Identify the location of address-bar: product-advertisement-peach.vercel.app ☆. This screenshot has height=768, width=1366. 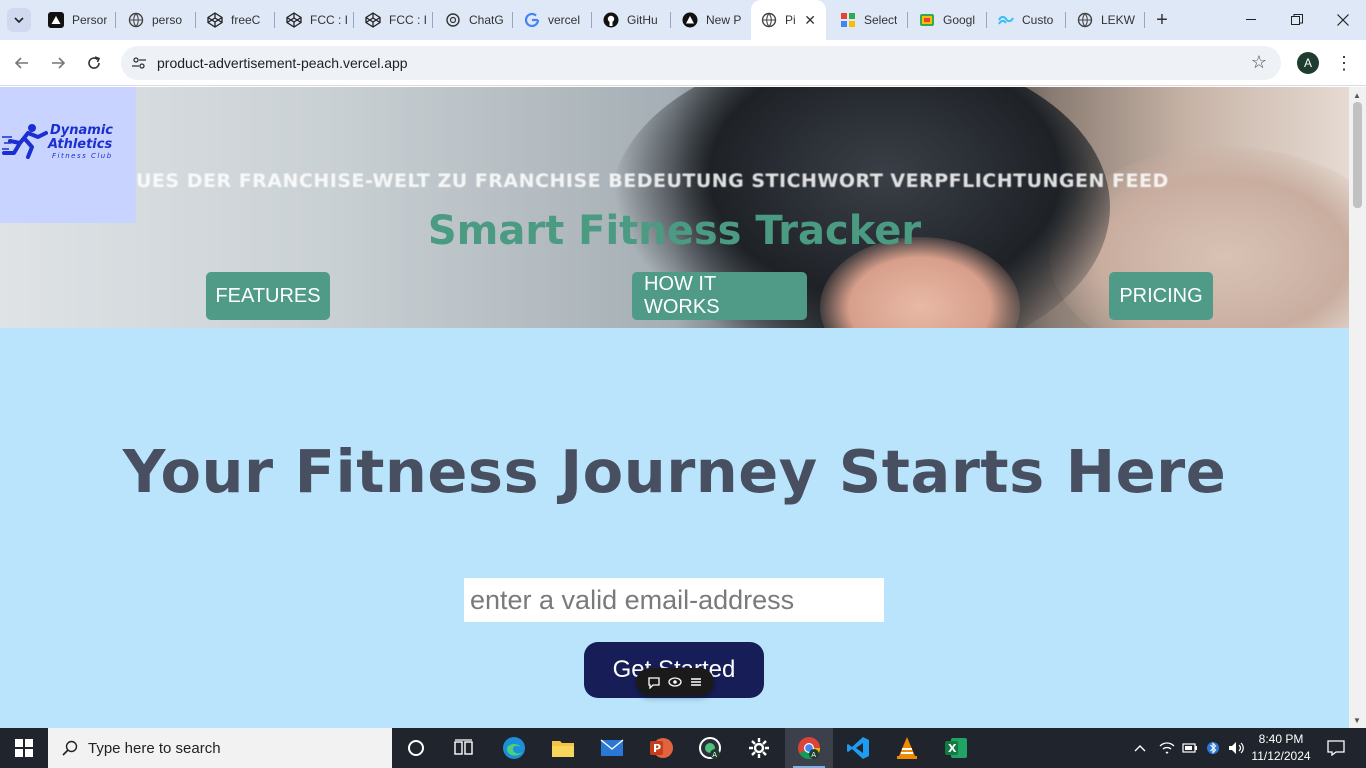
(701, 63).